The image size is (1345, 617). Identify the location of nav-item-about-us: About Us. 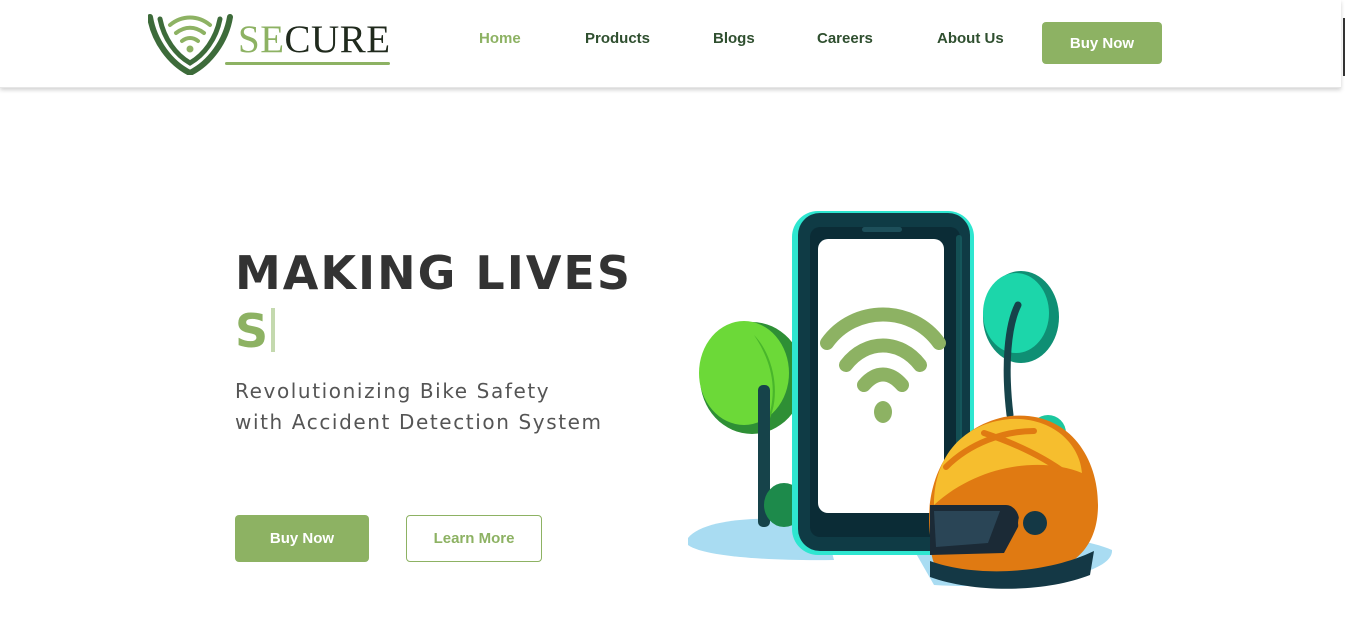
(970, 39).